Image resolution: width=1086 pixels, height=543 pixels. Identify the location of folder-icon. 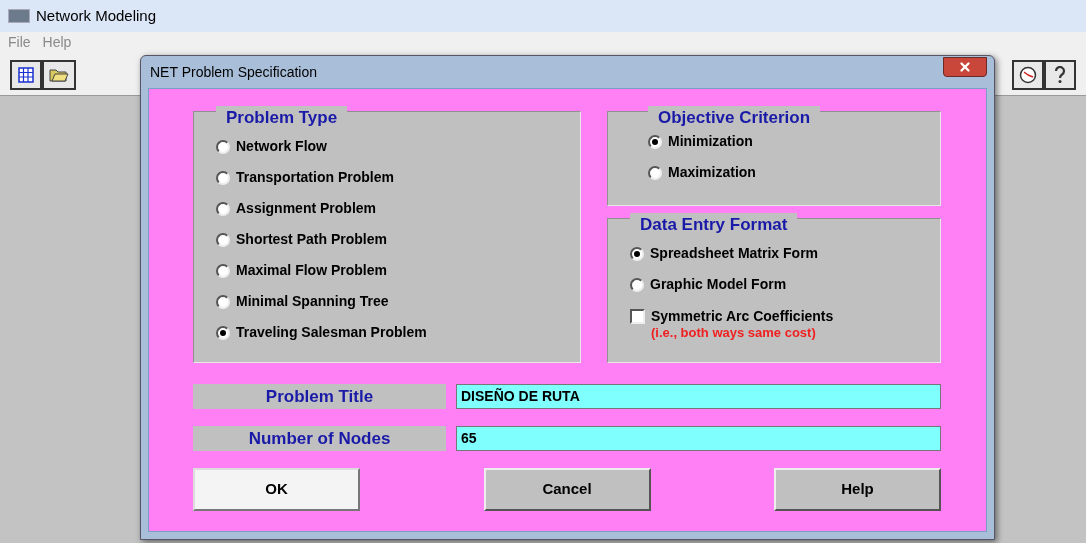
(59, 75).